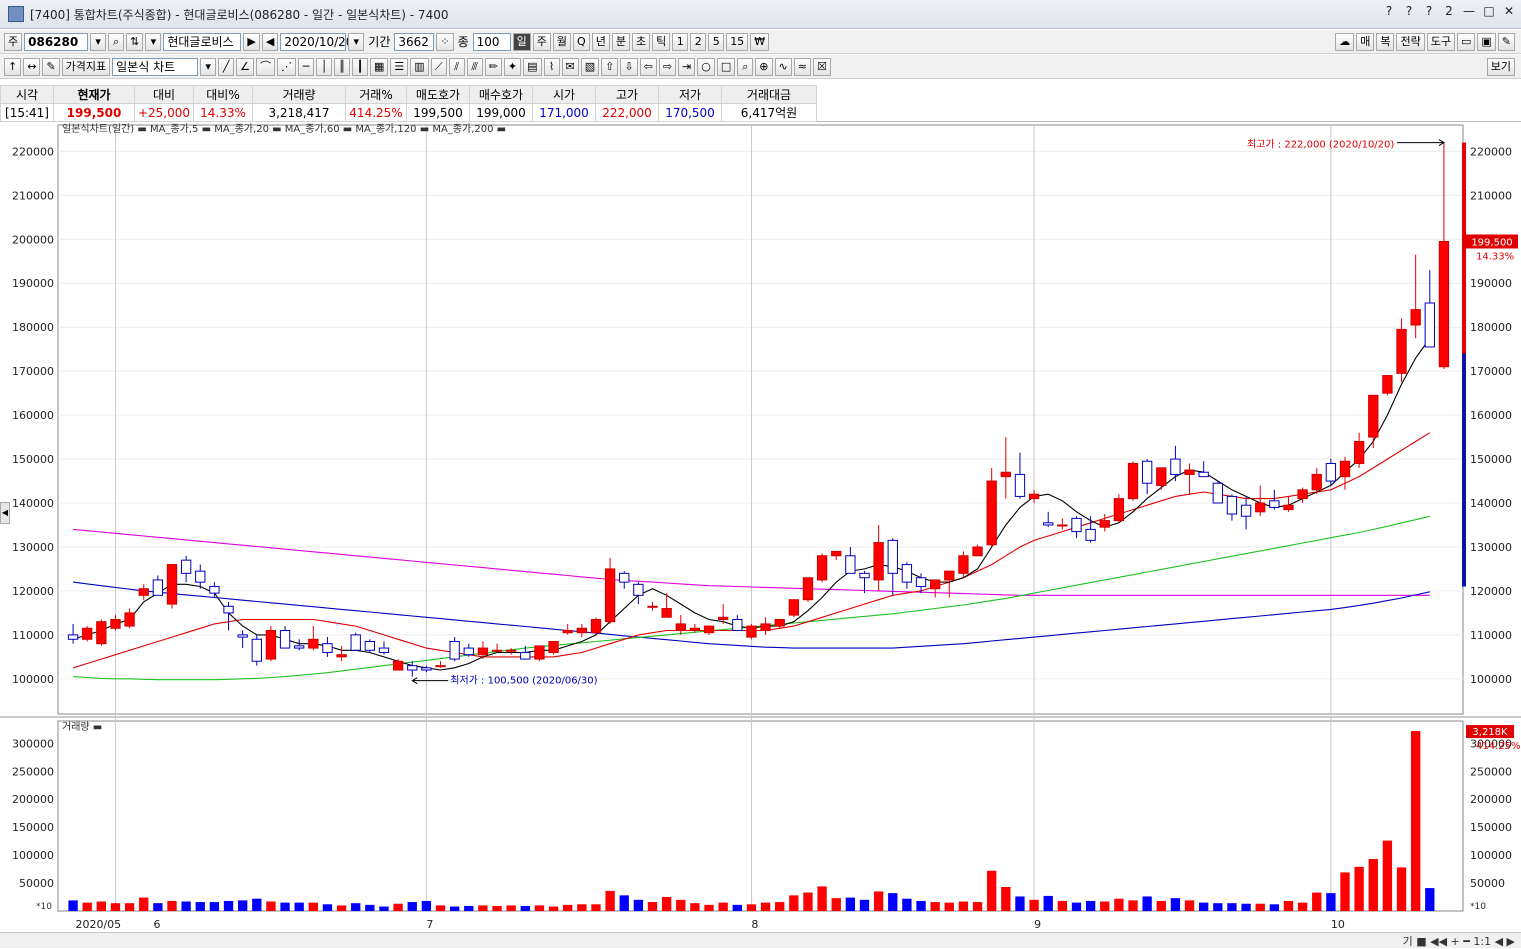 The image size is (1521, 949). Describe the element at coordinates (541, 41) in the screenshot. I see `period-week-tab: 주` at that location.